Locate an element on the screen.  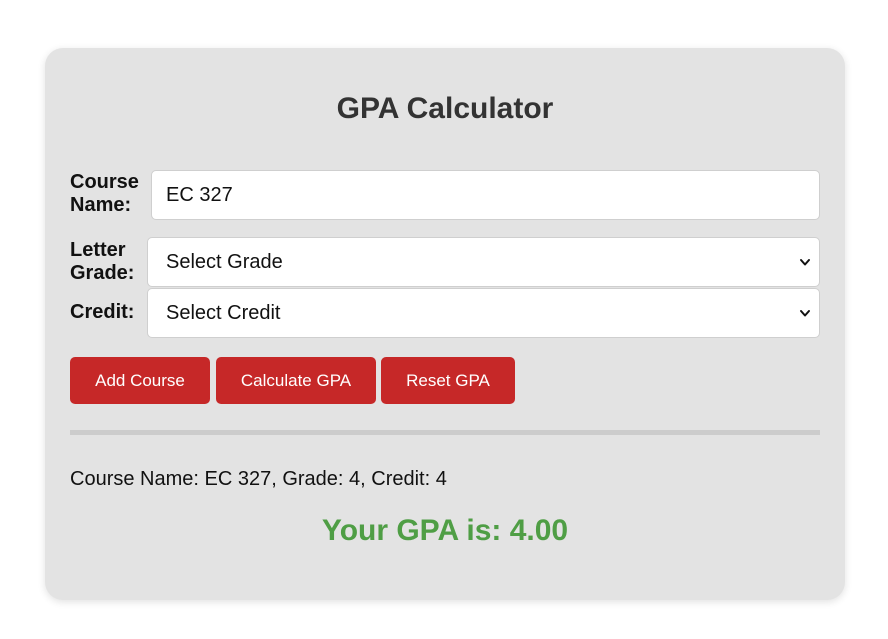
letter-grade-label: Letter Grade: is located at coordinates (102, 261).